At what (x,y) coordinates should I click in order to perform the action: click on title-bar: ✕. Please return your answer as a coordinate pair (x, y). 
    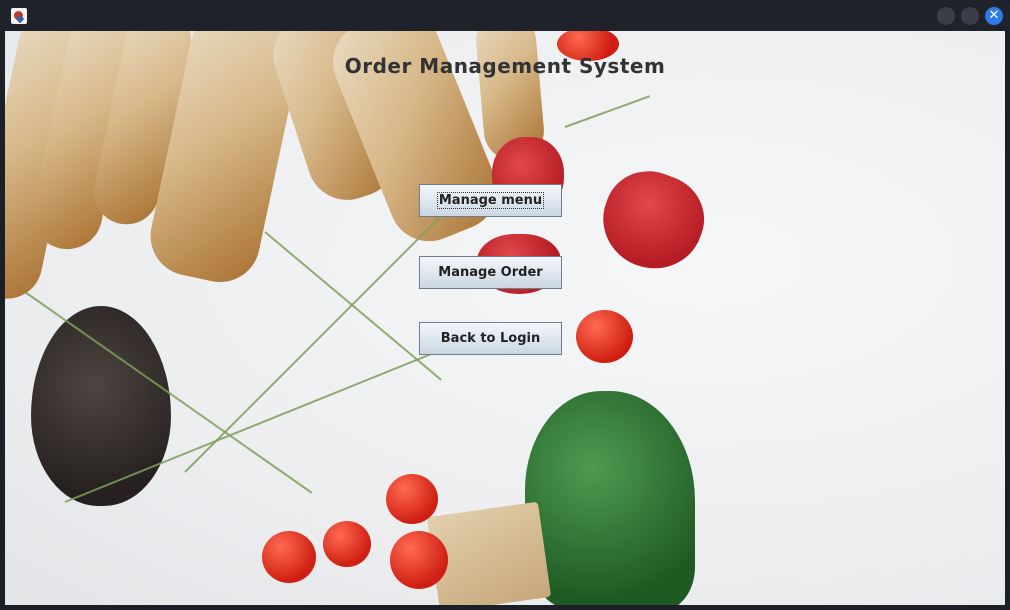
    Looking at the image, I should click on (505, 15).